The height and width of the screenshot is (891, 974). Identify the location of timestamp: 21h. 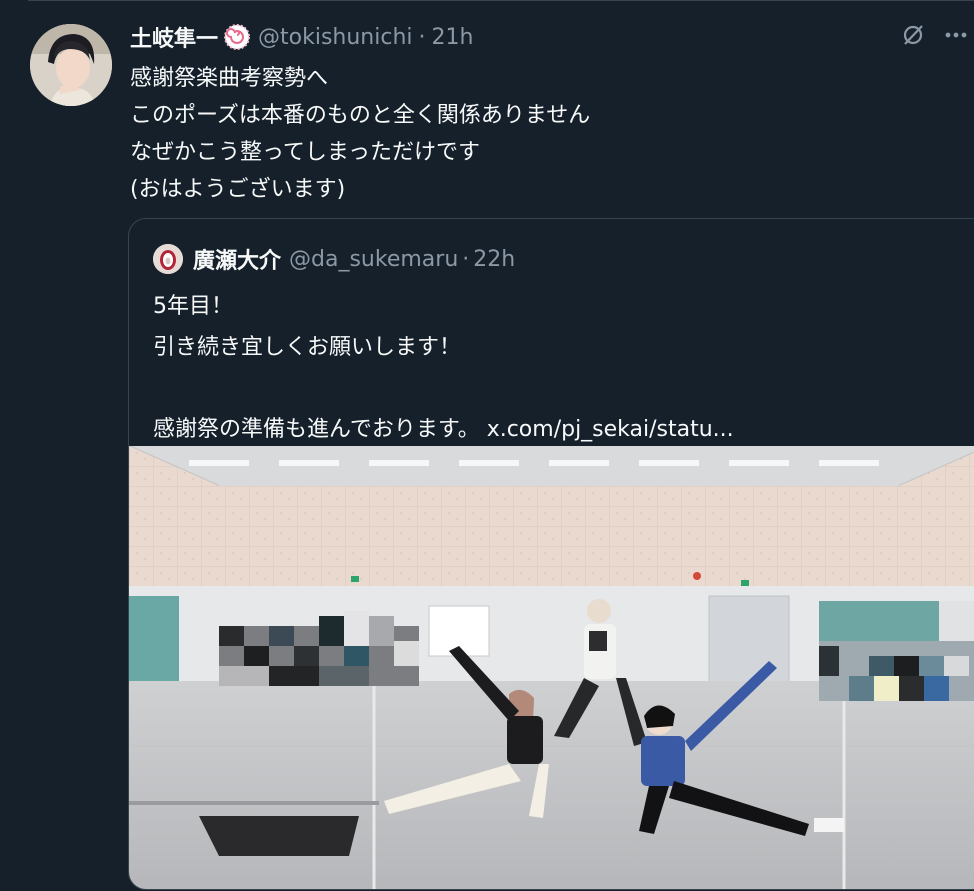
(453, 37).